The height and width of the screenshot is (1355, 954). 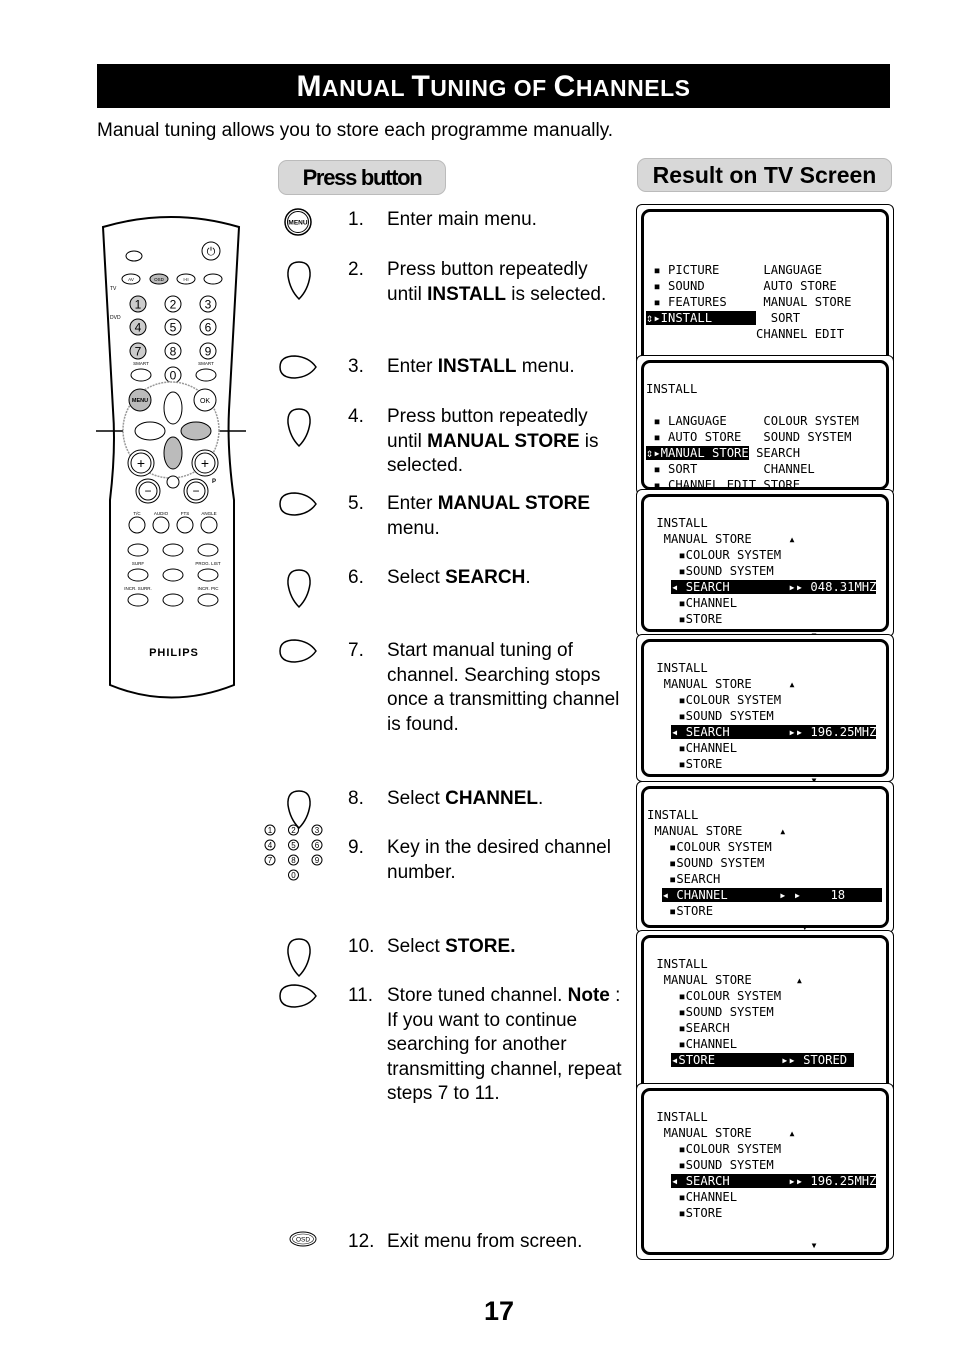 I want to click on p-label: P, so click(x=214, y=482).